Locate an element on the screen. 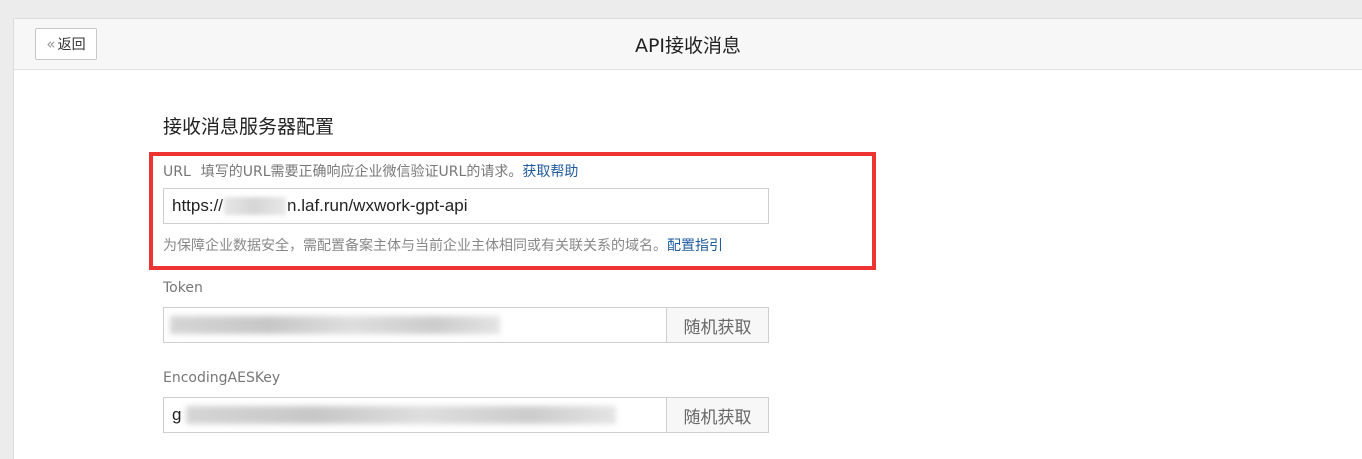  url-value-prefix: https:// is located at coordinates (198, 205).